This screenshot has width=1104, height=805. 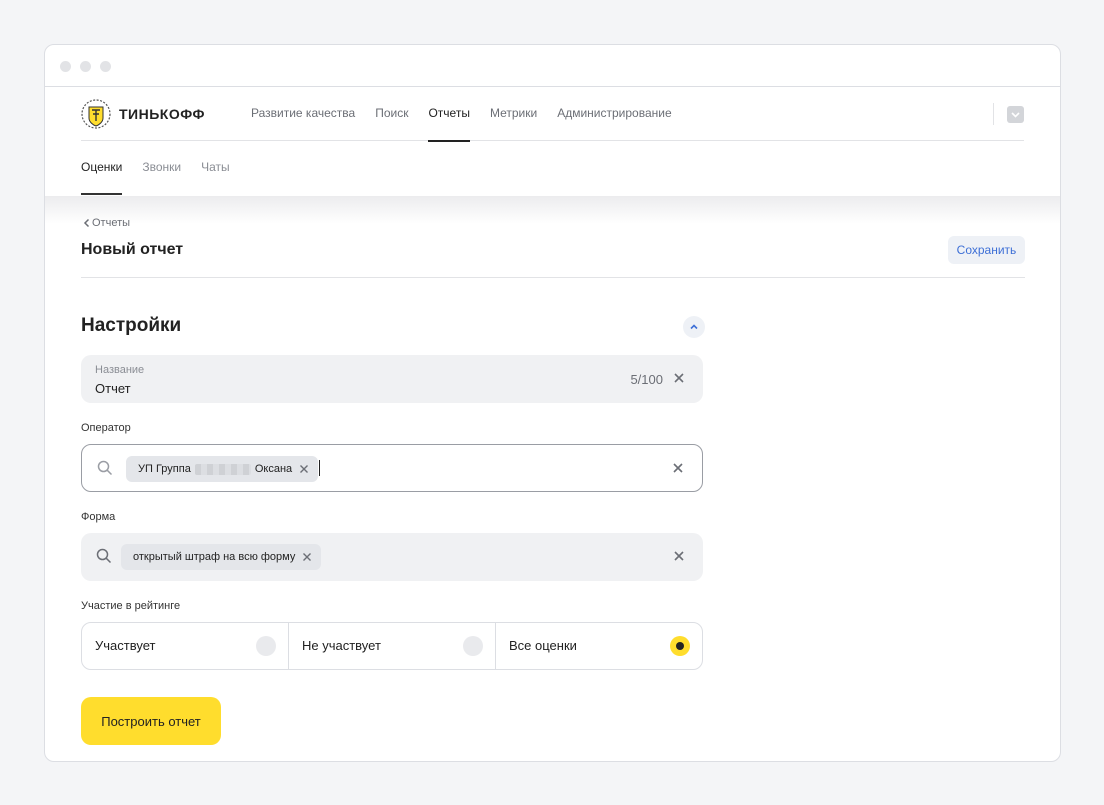 What do you see at coordinates (646, 379) in the screenshot?
I see `name-field-counter: 5/100` at bounding box center [646, 379].